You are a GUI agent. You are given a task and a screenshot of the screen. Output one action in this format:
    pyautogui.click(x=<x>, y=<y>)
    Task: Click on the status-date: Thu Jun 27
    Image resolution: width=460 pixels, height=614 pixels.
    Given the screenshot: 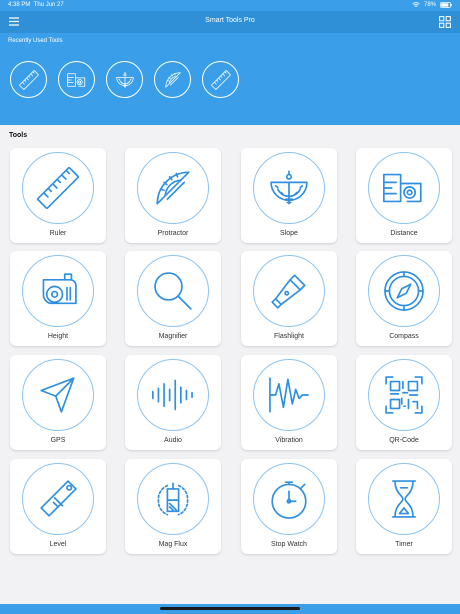 What is the action you would take?
    pyautogui.click(x=48, y=5)
    